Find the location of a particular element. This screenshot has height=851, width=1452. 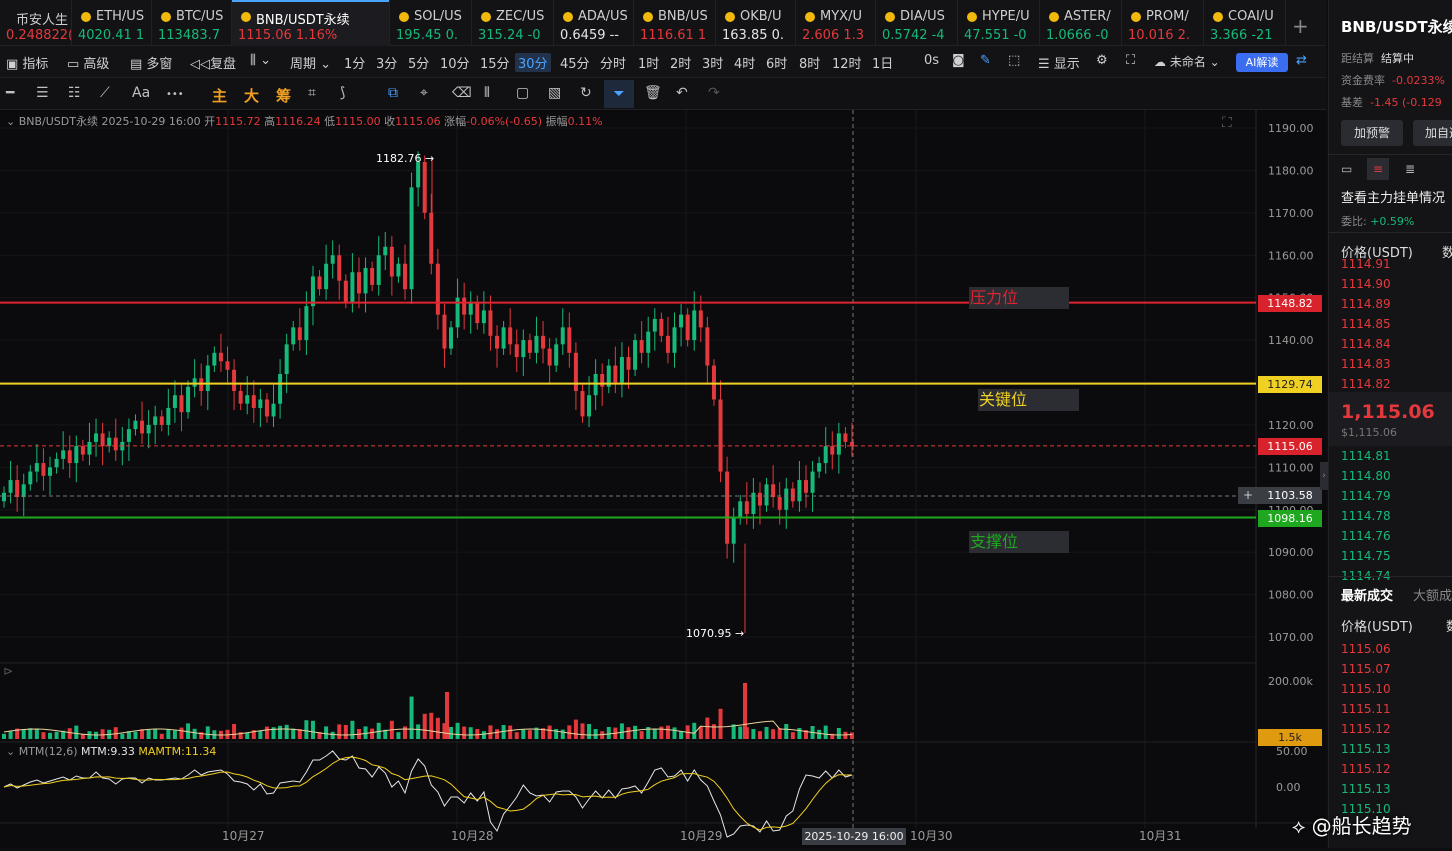

orderbook-row: 1114.91 is located at coordinates (1366, 264).